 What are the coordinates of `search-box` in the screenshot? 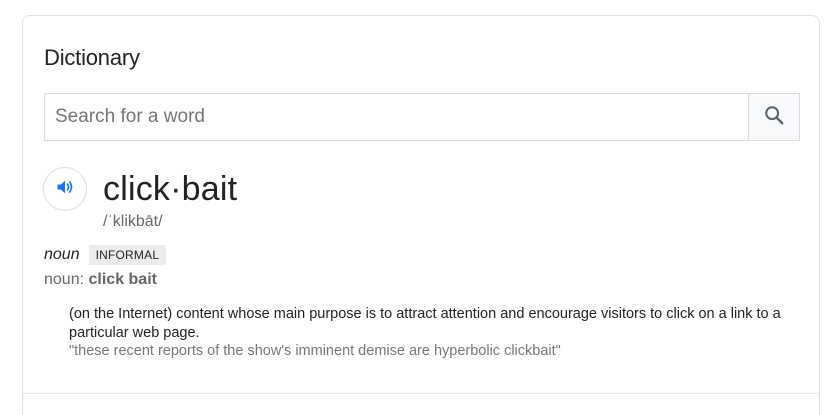 It's located at (422, 117).